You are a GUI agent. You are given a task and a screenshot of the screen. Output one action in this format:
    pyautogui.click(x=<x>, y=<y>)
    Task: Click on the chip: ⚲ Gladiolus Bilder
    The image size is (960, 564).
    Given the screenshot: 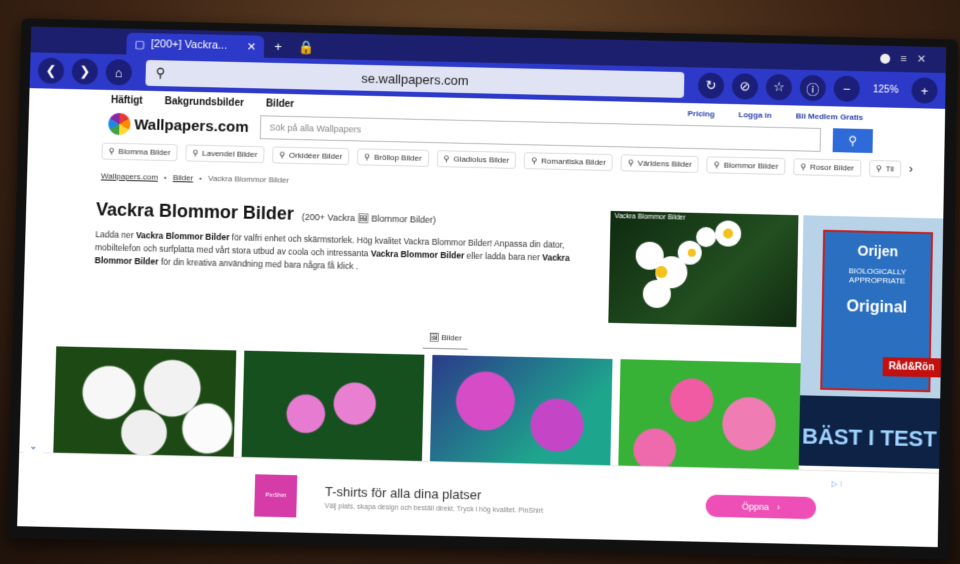 What is the action you would take?
    pyautogui.click(x=476, y=159)
    